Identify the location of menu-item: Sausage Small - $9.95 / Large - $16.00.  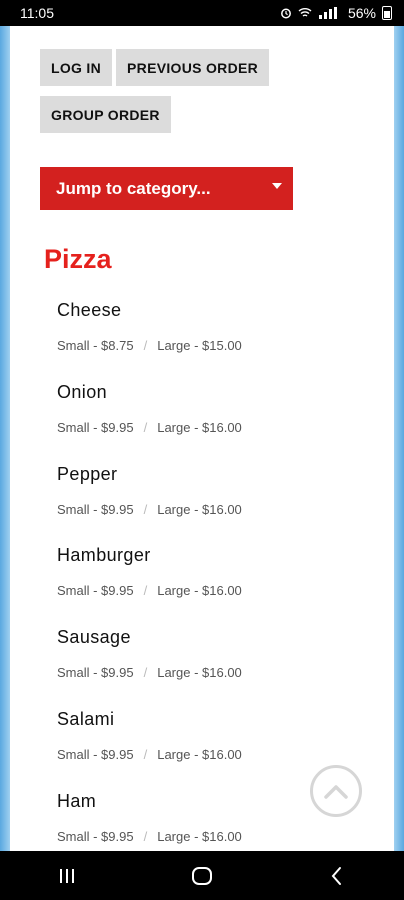
(207, 668).